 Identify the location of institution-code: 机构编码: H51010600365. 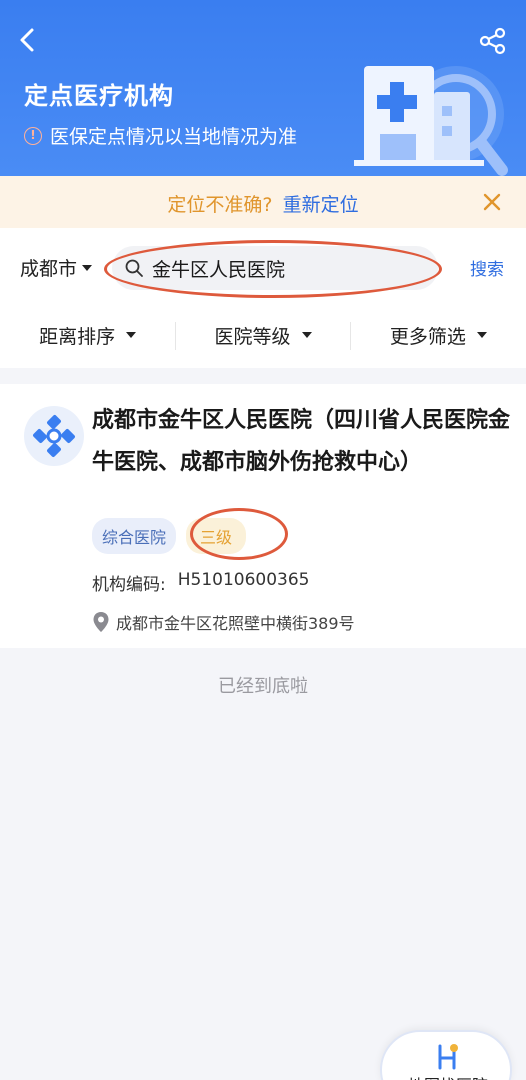
(201, 582).